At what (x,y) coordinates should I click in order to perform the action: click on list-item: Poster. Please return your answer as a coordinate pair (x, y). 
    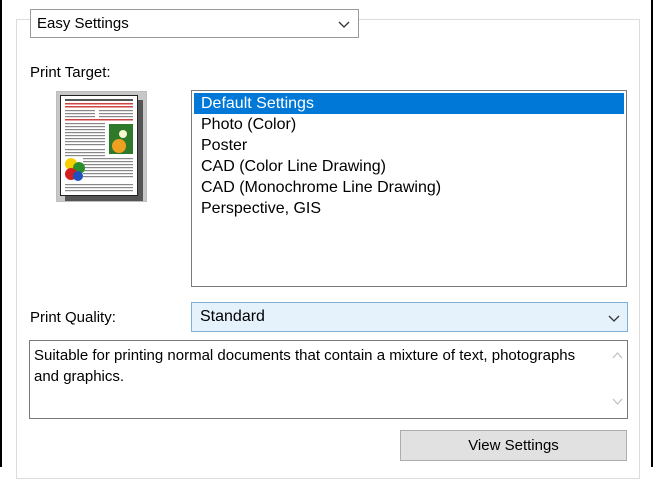
    Looking at the image, I should click on (409, 145).